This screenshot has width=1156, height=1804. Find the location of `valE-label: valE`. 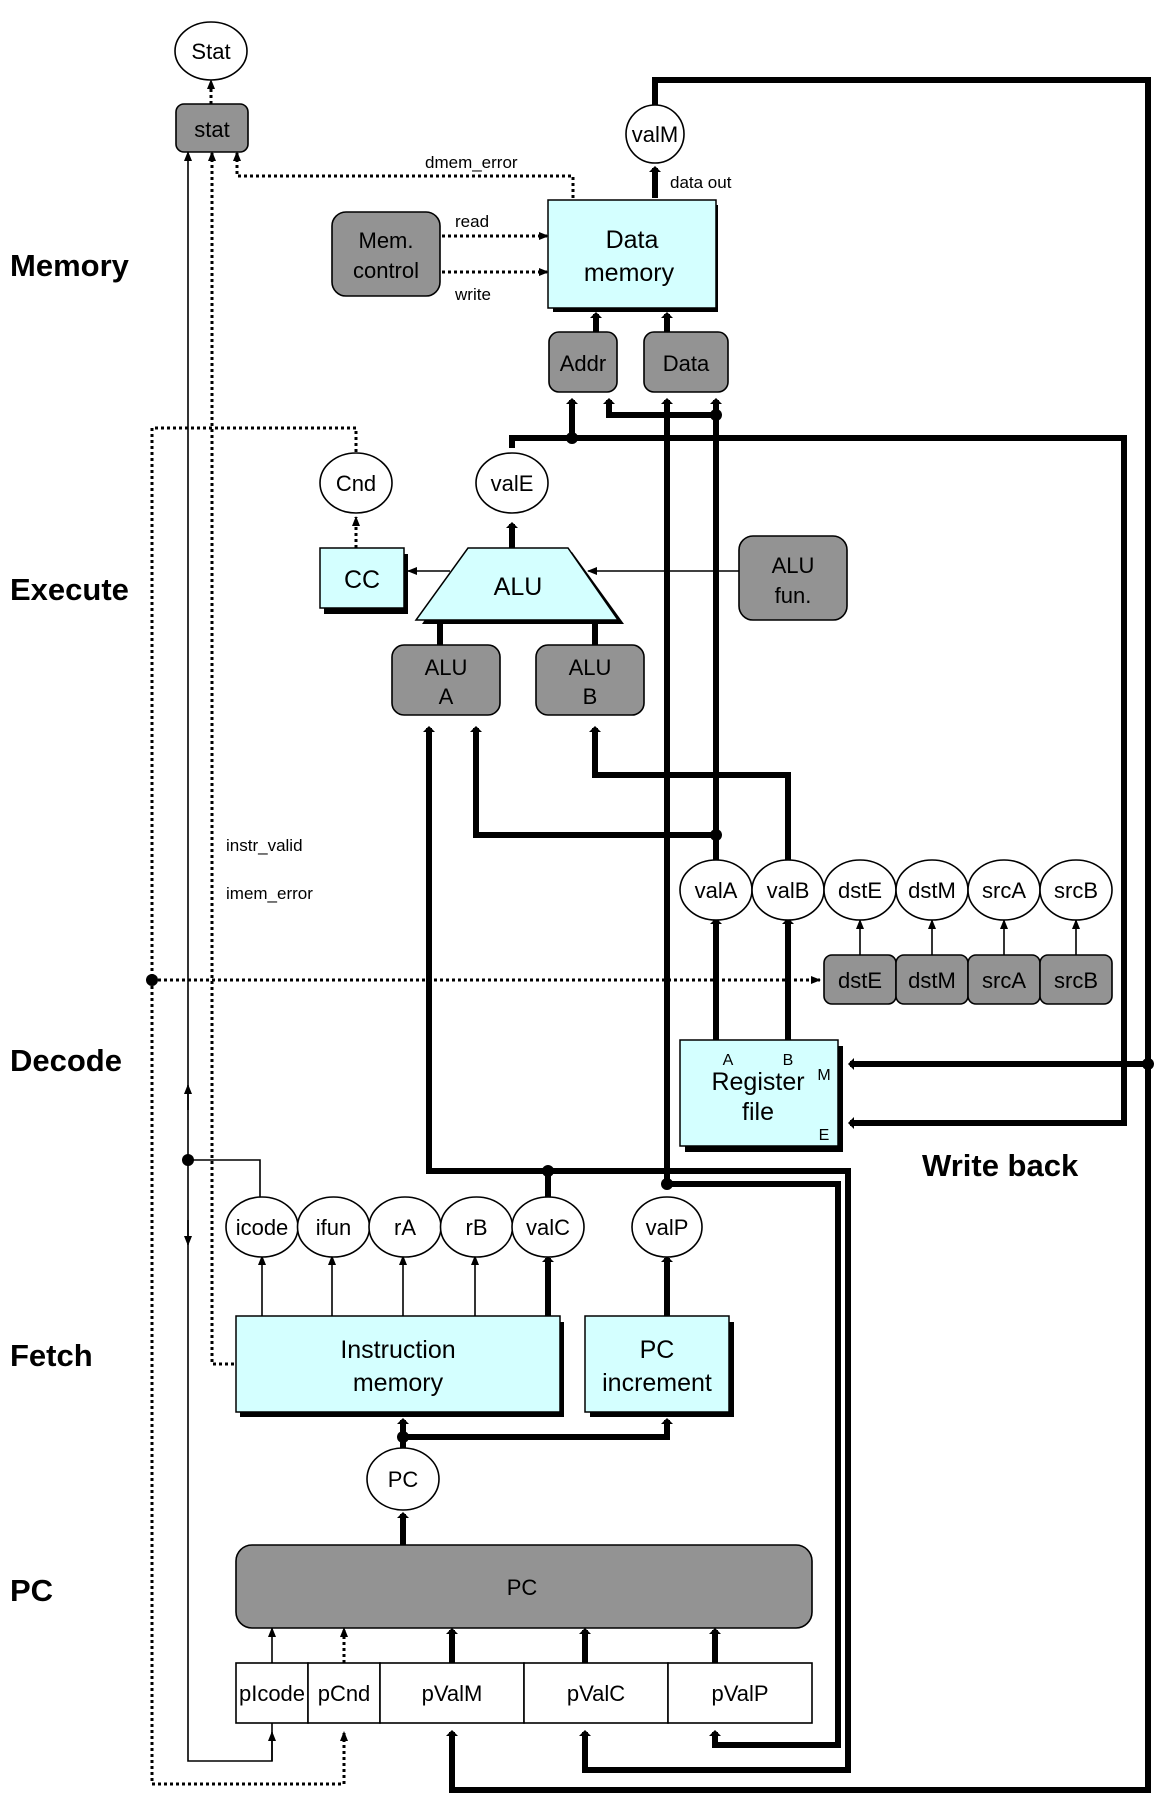

valE-label: valE is located at coordinates (512, 483).